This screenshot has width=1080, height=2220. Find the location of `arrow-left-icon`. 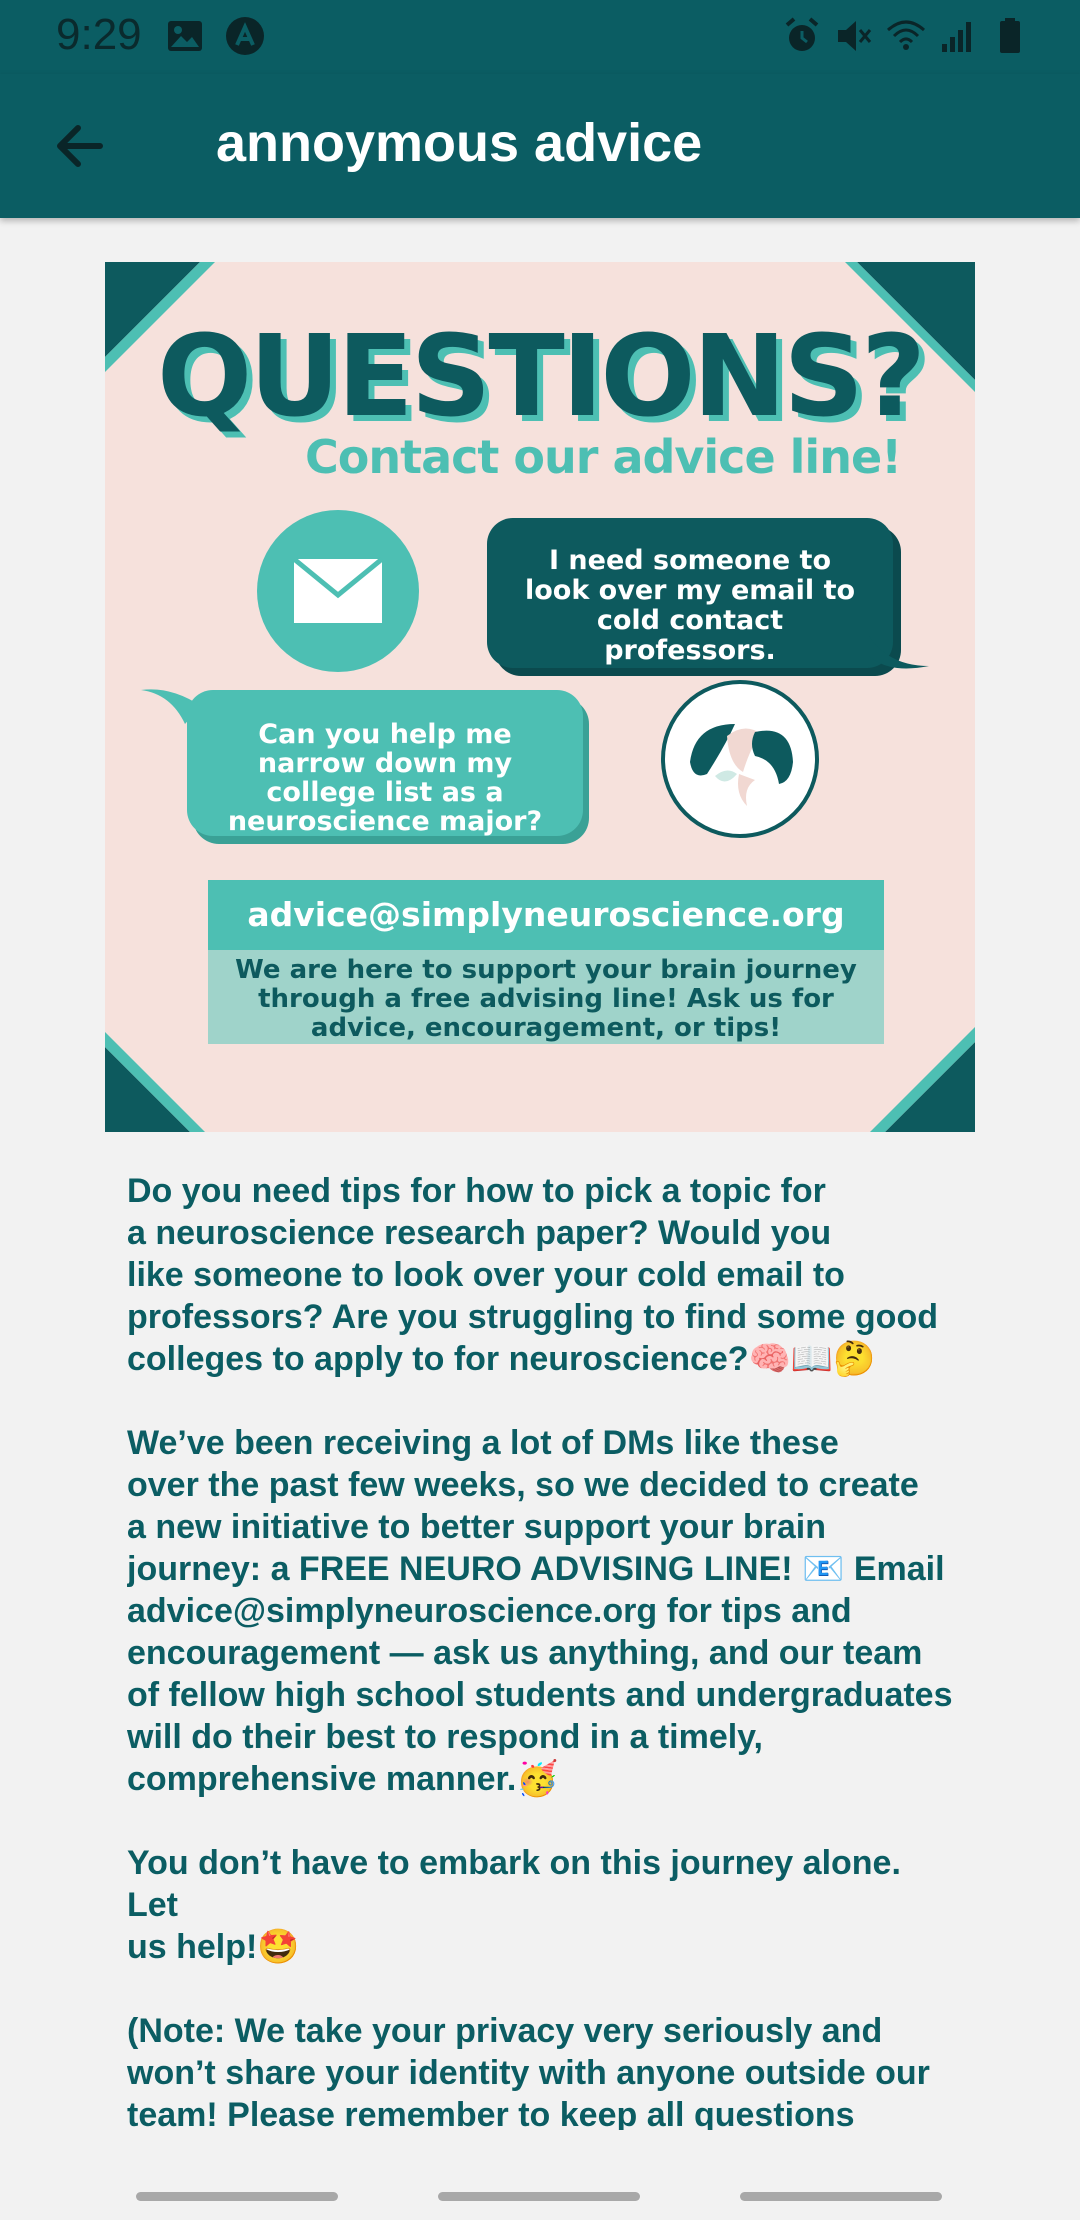

arrow-left-icon is located at coordinates (80, 146).